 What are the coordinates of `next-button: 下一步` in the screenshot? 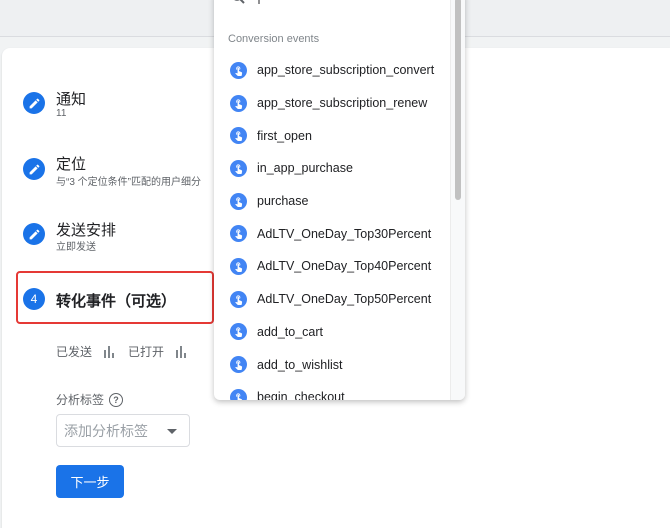 It's located at (90, 481).